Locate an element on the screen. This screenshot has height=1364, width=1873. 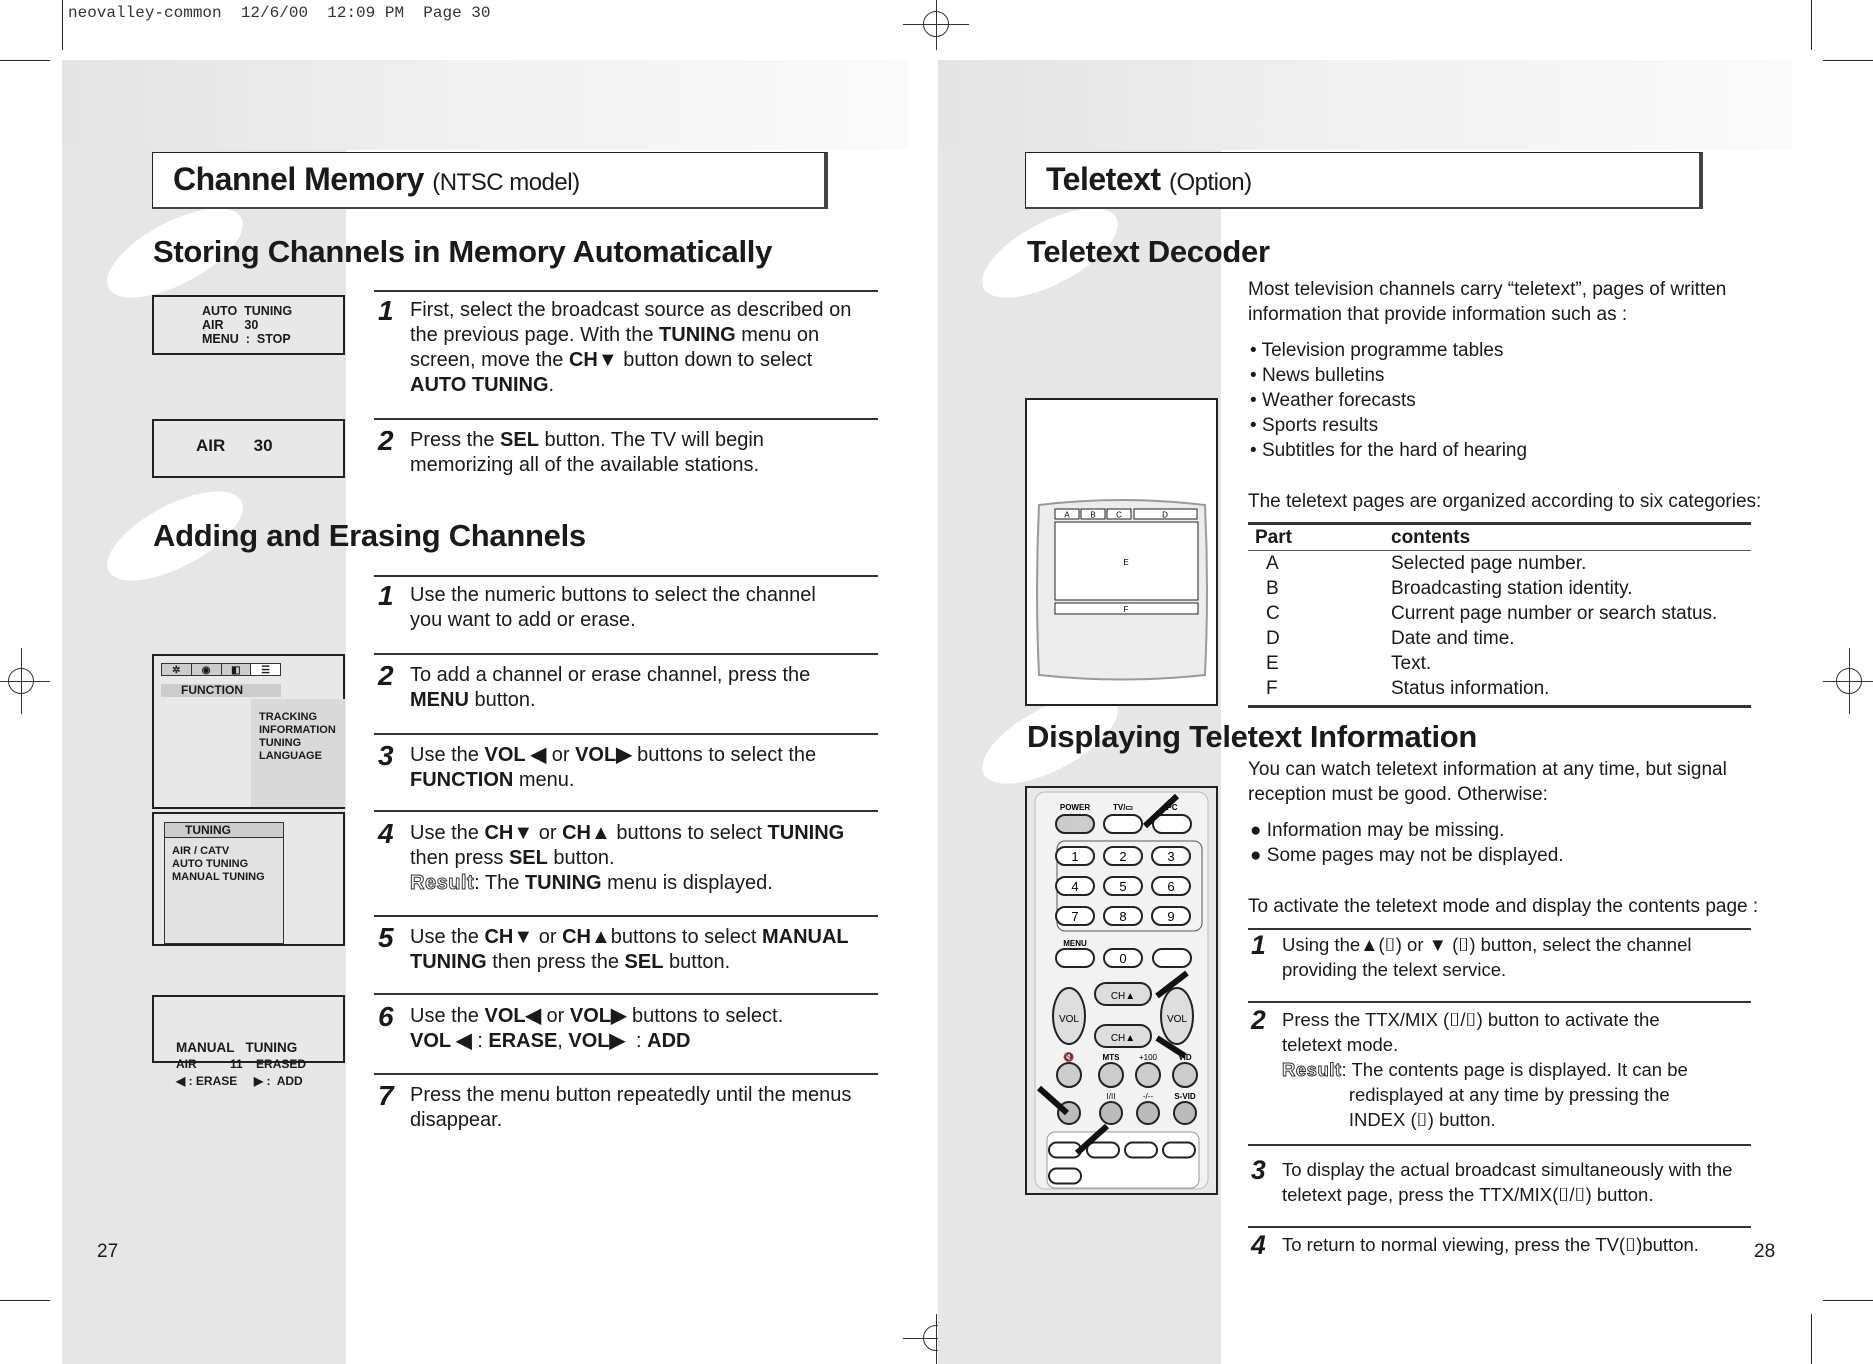
remote-label: MTS is located at coordinates (1112, 1057).